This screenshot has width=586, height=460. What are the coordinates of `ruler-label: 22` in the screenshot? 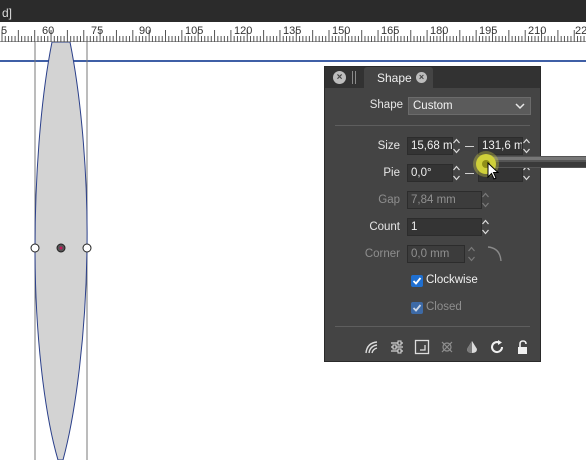 It's located at (580, 31).